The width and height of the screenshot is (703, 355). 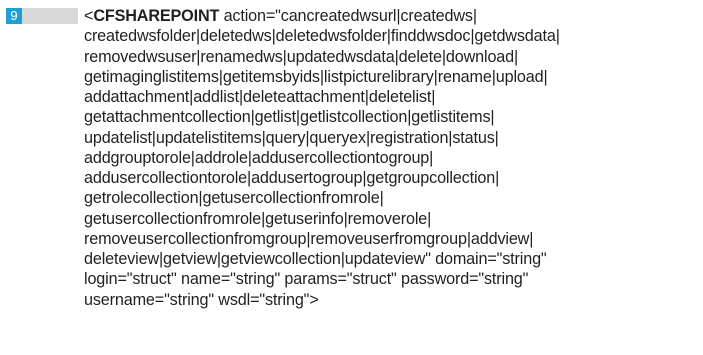 What do you see at coordinates (14, 16) in the screenshot?
I see `line-number-badge: 9` at bounding box center [14, 16].